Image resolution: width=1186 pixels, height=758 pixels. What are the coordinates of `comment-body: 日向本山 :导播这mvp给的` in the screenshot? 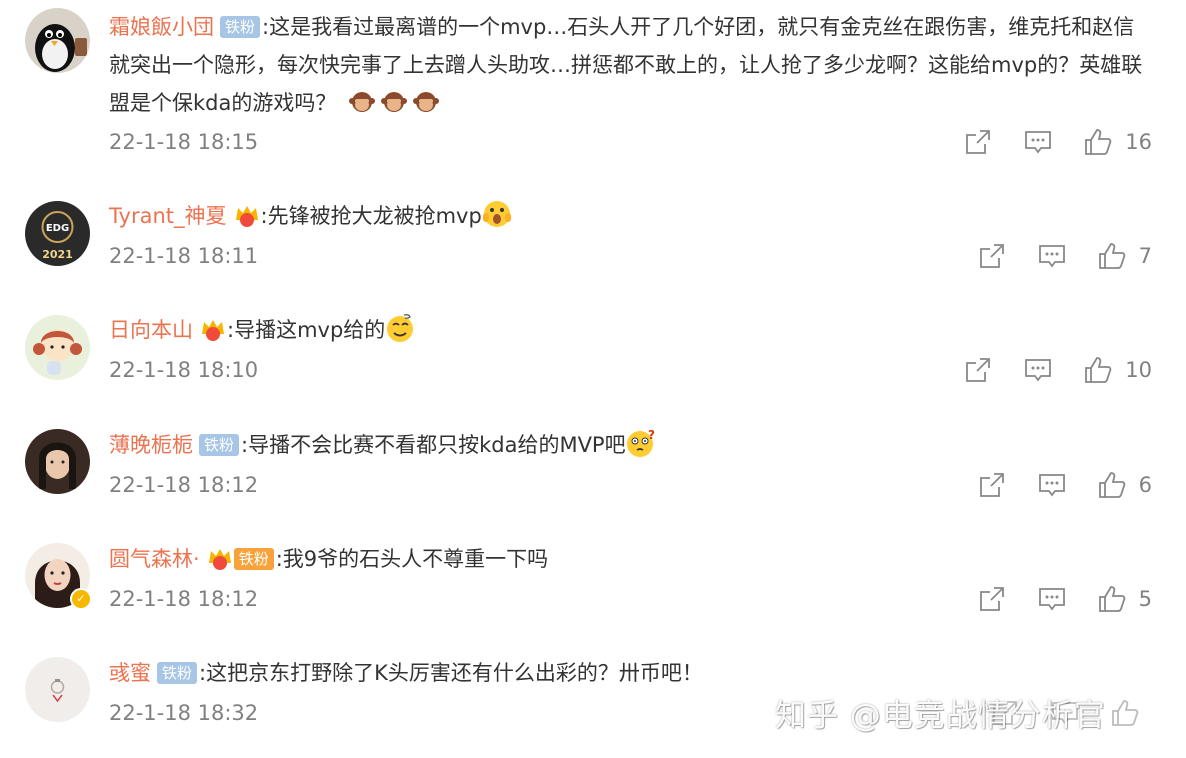 It's located at (629, 330).